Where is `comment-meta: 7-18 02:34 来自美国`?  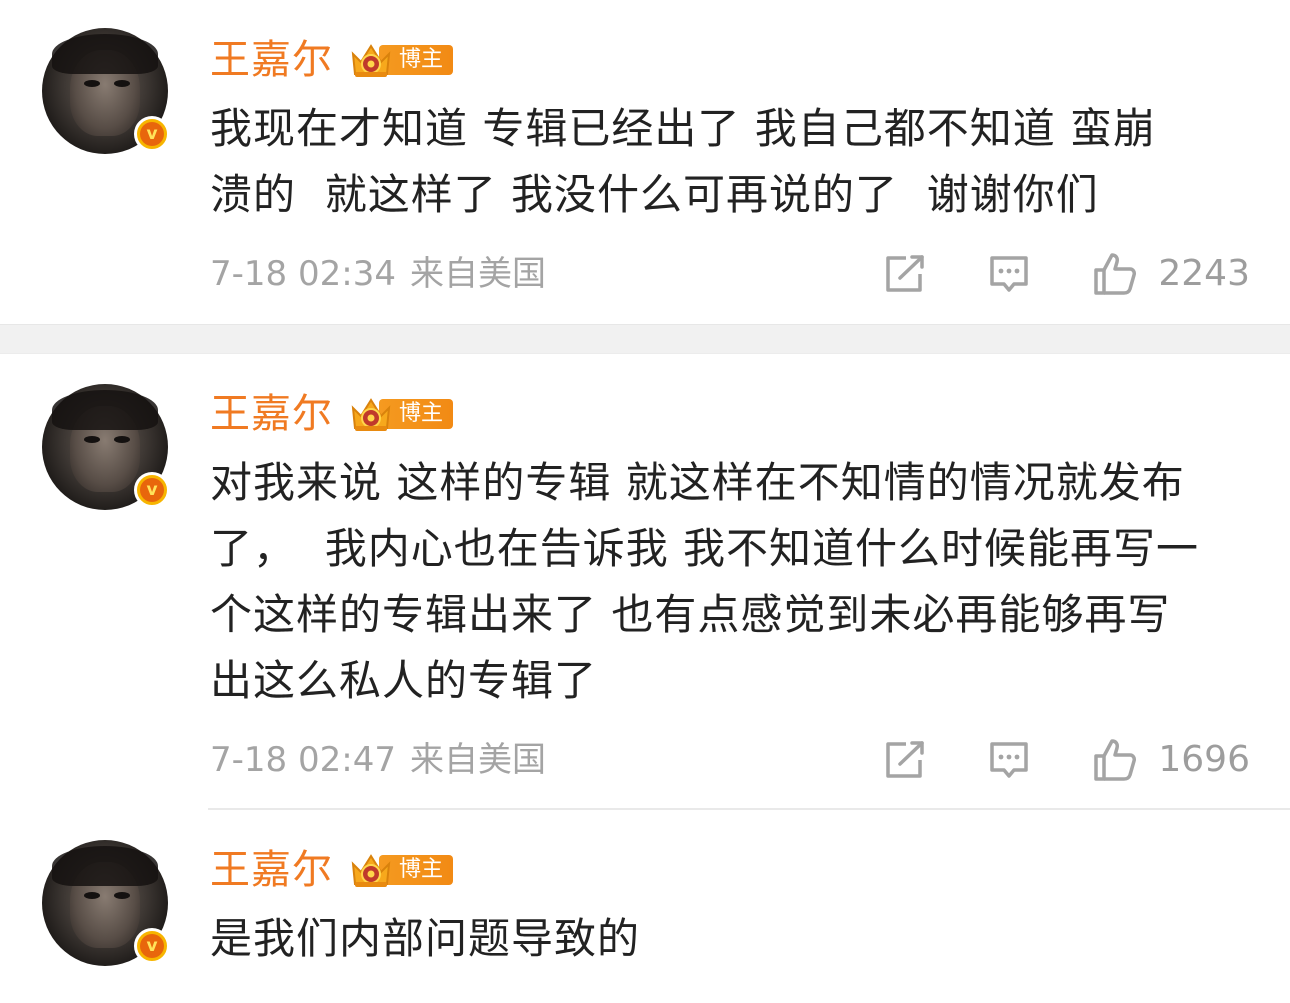
comment-meta: 7-18 02:34 来自美国 is located at coordinates (378, 274).